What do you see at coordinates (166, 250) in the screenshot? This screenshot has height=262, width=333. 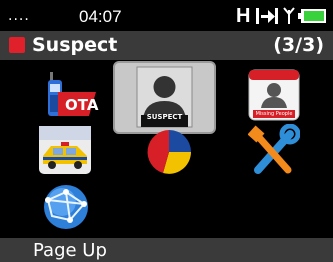 I see `softkey-bar: Page Up` at bounding box center [166, 250].